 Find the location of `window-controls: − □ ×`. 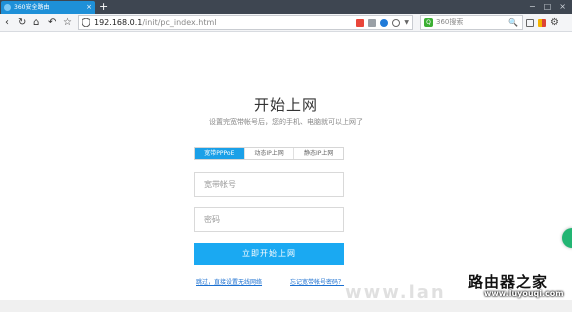

window-controls: − □ × is located at coordinates (547, 7).